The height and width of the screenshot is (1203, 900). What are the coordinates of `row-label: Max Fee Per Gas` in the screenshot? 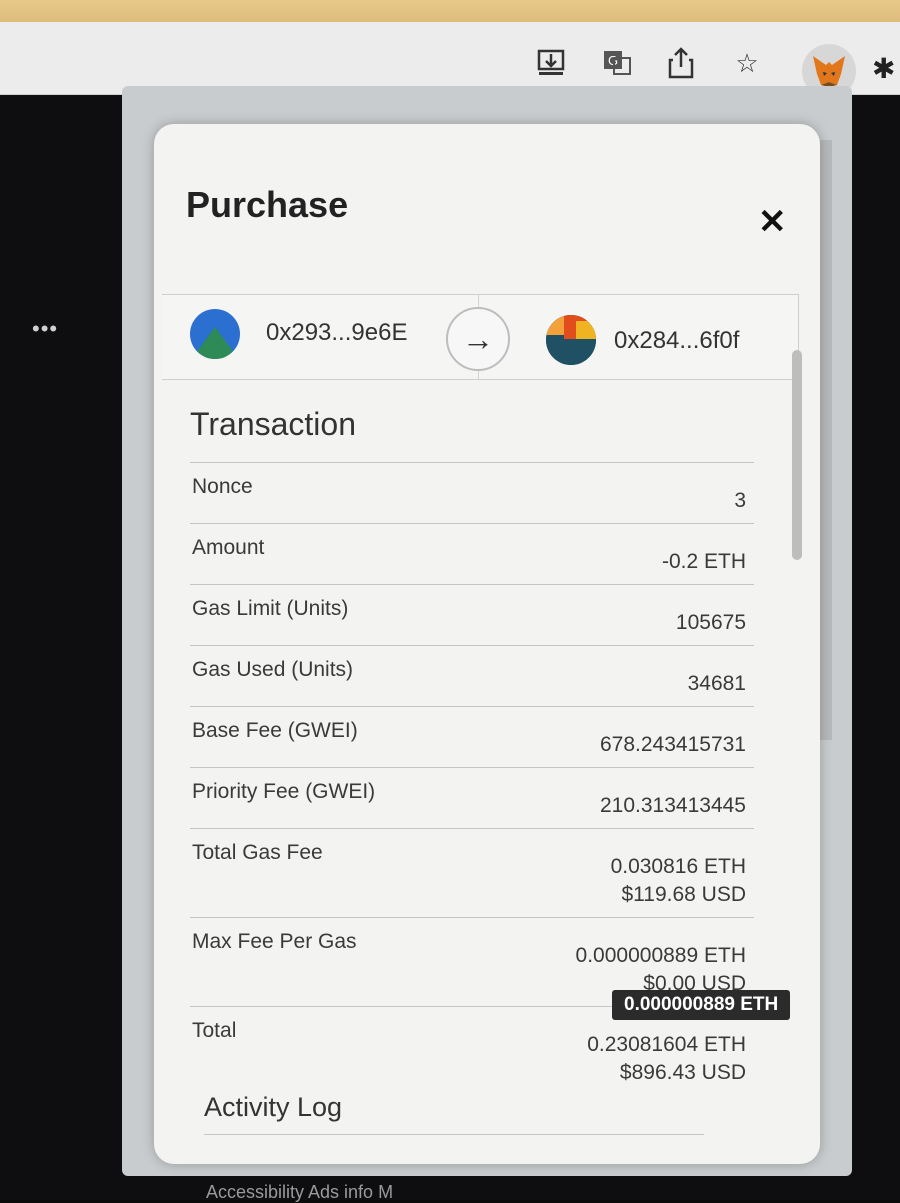 It's located at (274, 941).